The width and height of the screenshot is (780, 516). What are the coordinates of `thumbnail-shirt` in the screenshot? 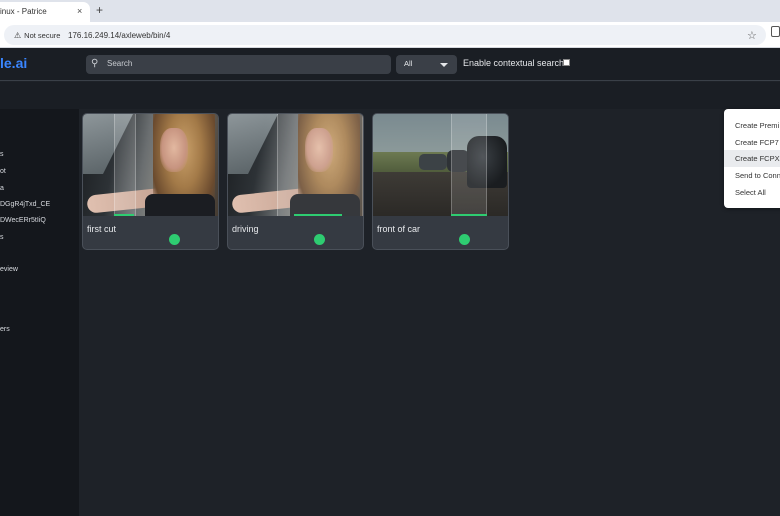 It's located at (180, 205).